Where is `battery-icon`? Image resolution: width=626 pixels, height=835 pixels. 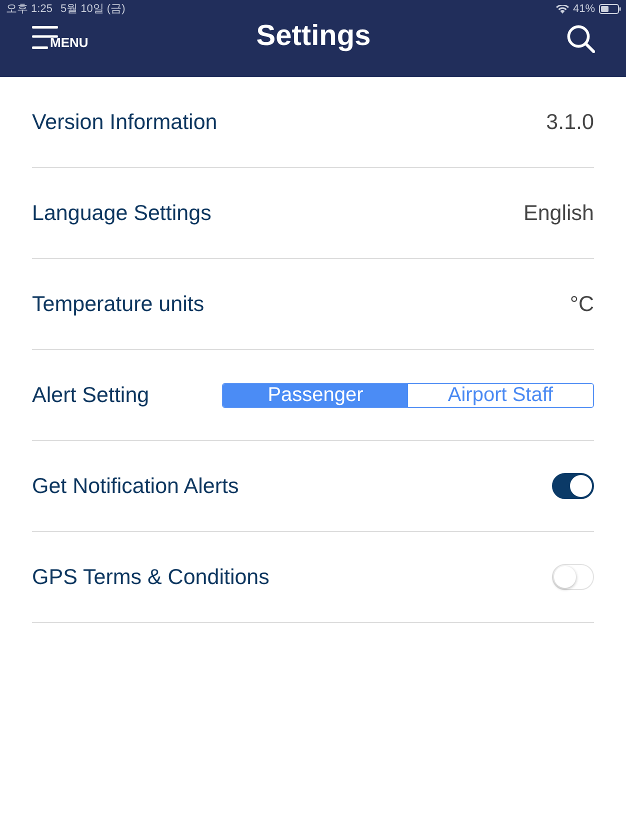 battery-icon is located at coordinates (610, 9).